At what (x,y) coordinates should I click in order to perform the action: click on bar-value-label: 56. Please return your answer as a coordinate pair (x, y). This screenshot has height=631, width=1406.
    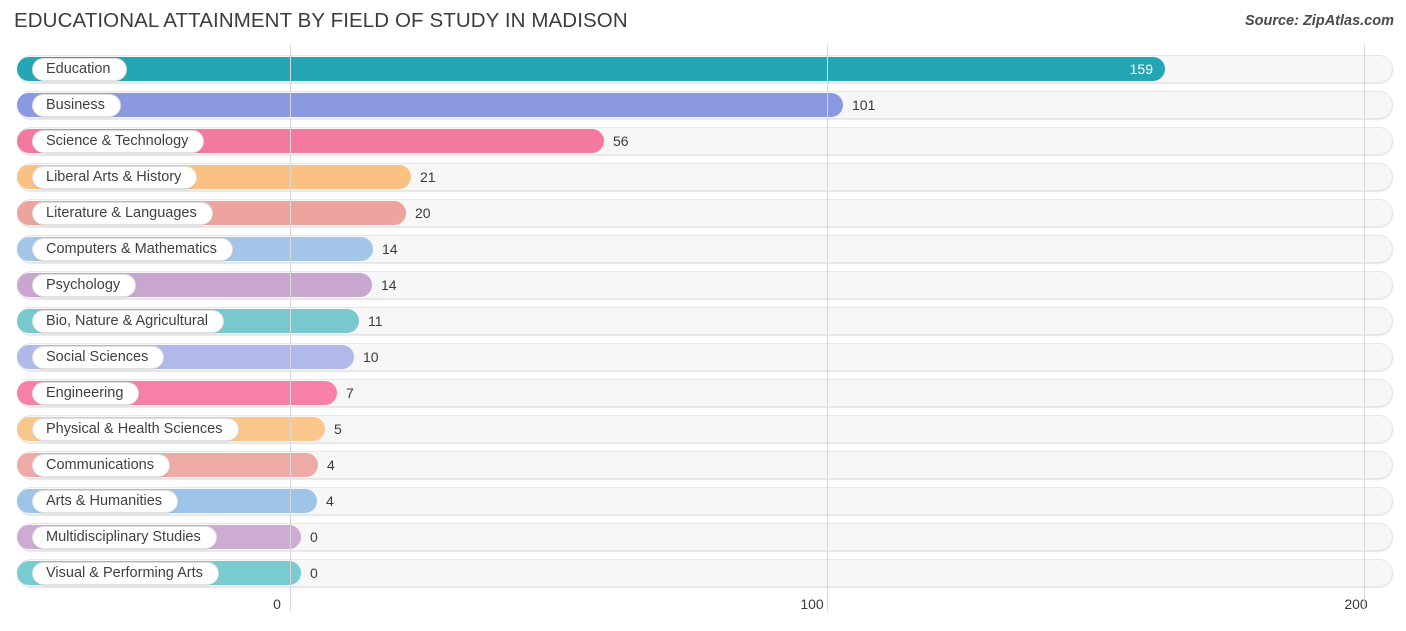
    Looking at the image, I should click on (621, 141).